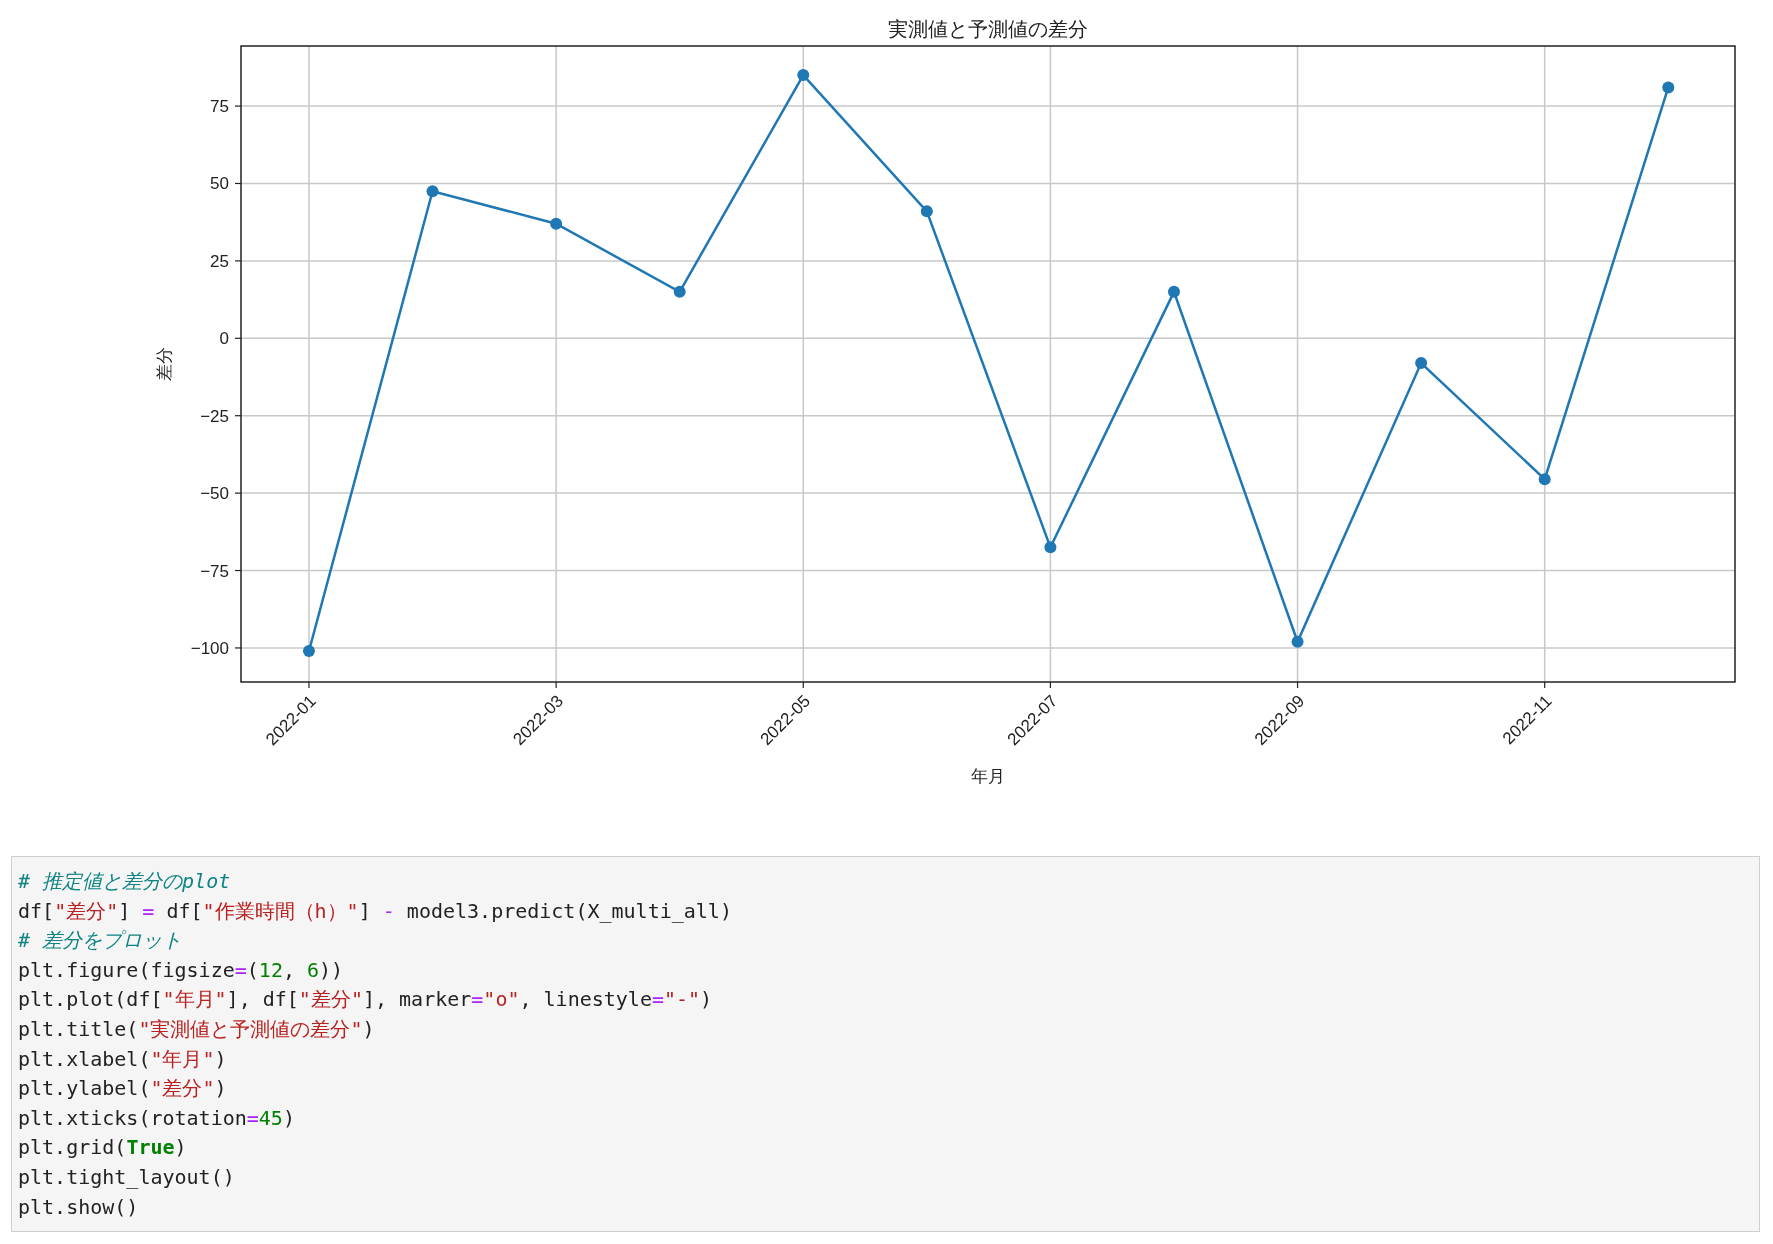 This screenshot has height=1244, width=1773. What do you see at coordinates (102, 1148) in the screenshot?
I see `code-line: plt.grid(True)` at bounding box center [102, 1148].